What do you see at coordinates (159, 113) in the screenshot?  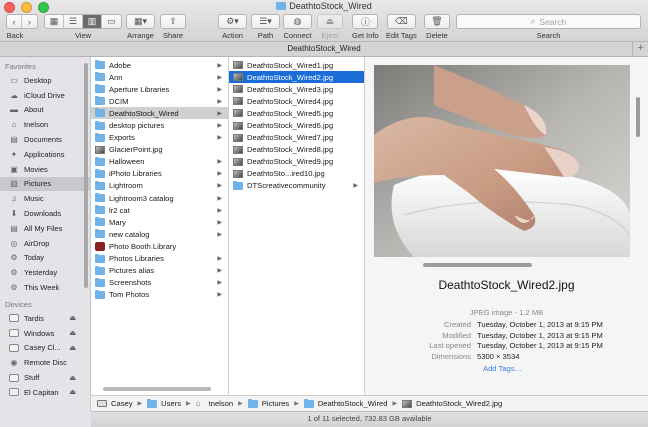 I see `list-item: DeathtoStock_Wired ▶` at bounding box center [159, 113].